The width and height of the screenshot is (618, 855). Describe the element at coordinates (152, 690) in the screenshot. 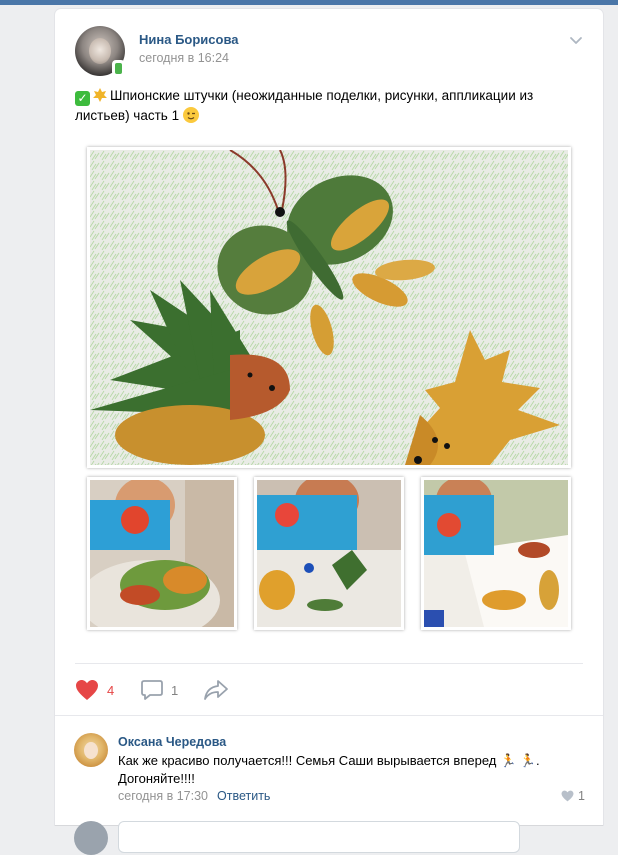

I see `comment-icon` at that location.